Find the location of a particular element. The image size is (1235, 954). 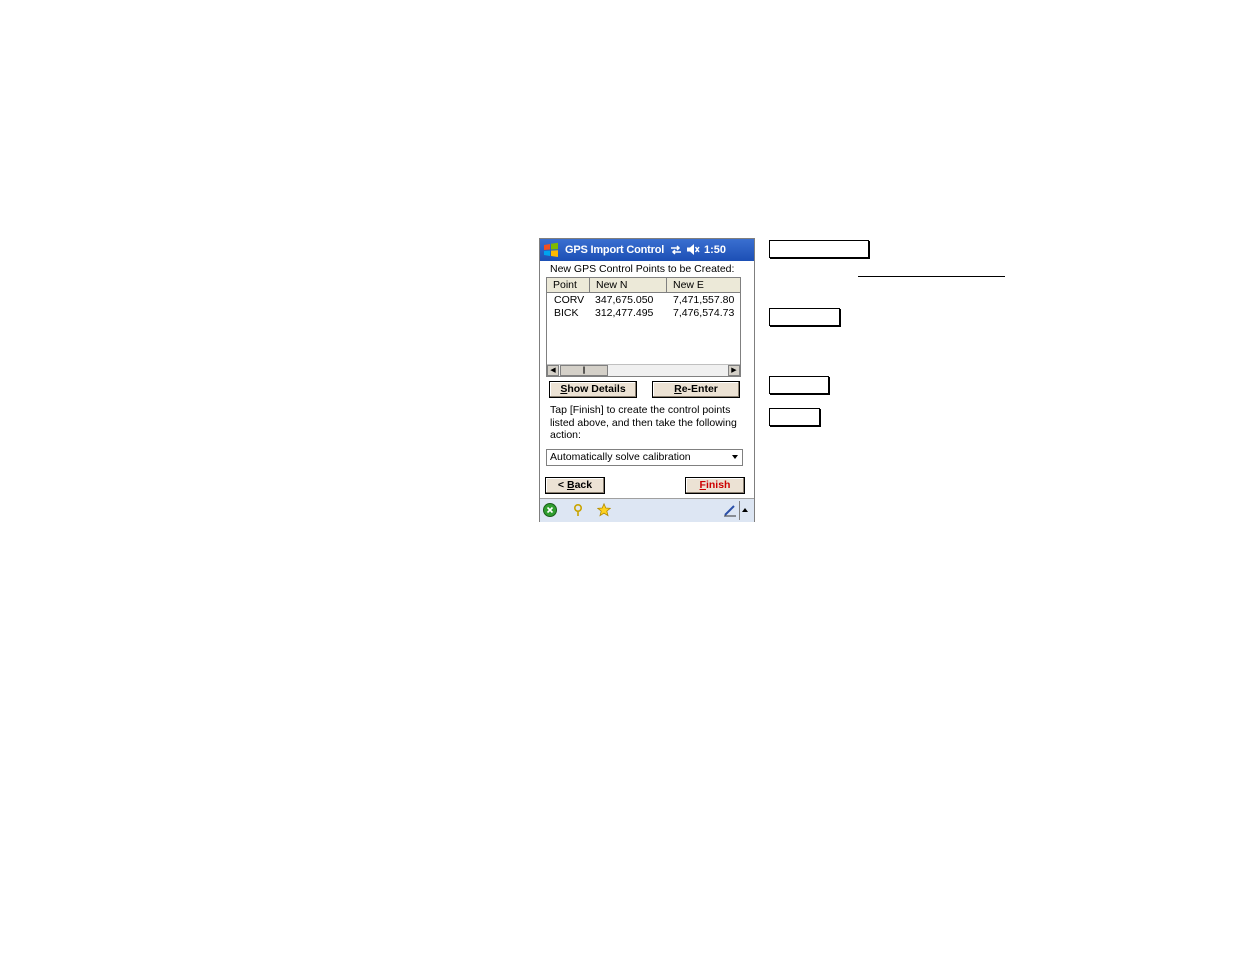

action-select-value: Automatically solve calibration is located at coordinates (620, 457).